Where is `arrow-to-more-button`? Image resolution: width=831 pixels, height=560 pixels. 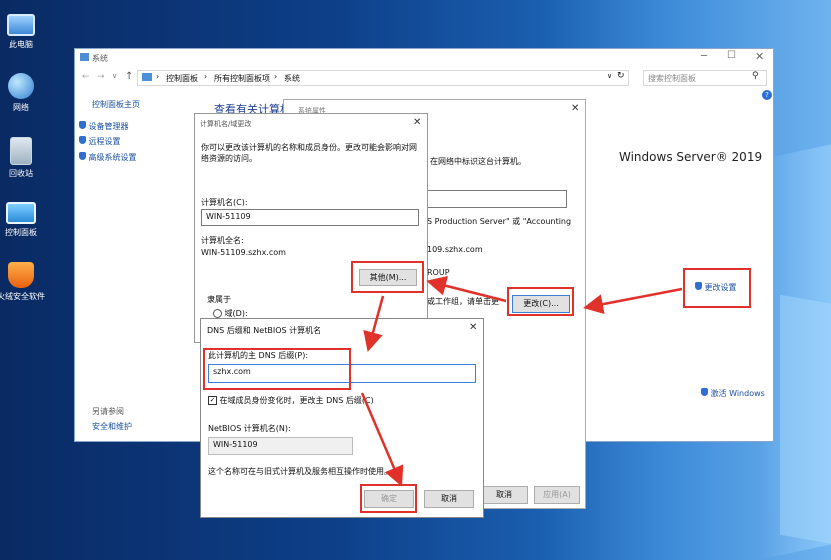
arrow-to-more-button is located at coordinates (466, 289).